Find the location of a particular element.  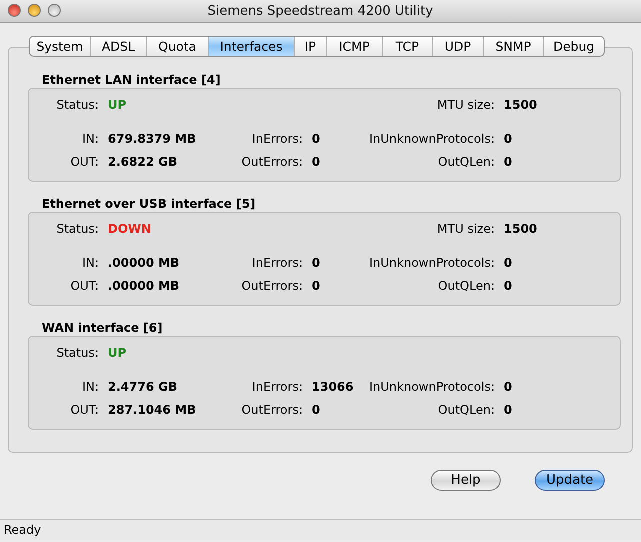

tab: ICMP is located at coordinates (355, 46).